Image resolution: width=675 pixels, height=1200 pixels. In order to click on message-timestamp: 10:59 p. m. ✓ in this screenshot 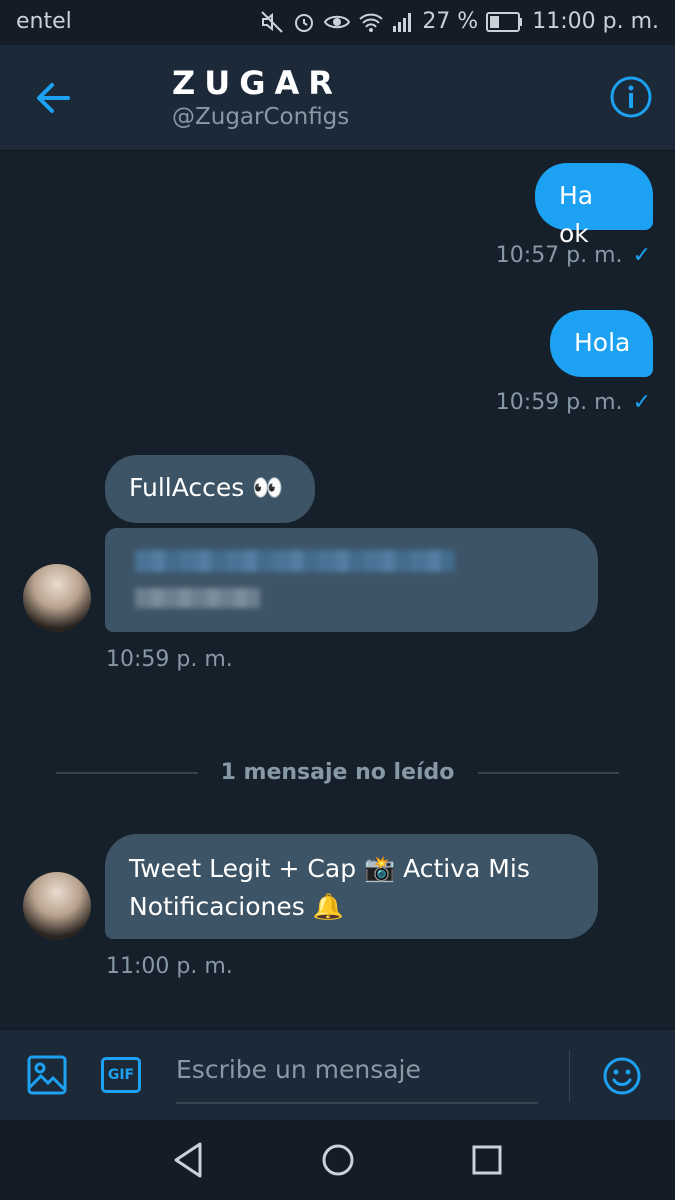, I will do `click(573, 402)`.